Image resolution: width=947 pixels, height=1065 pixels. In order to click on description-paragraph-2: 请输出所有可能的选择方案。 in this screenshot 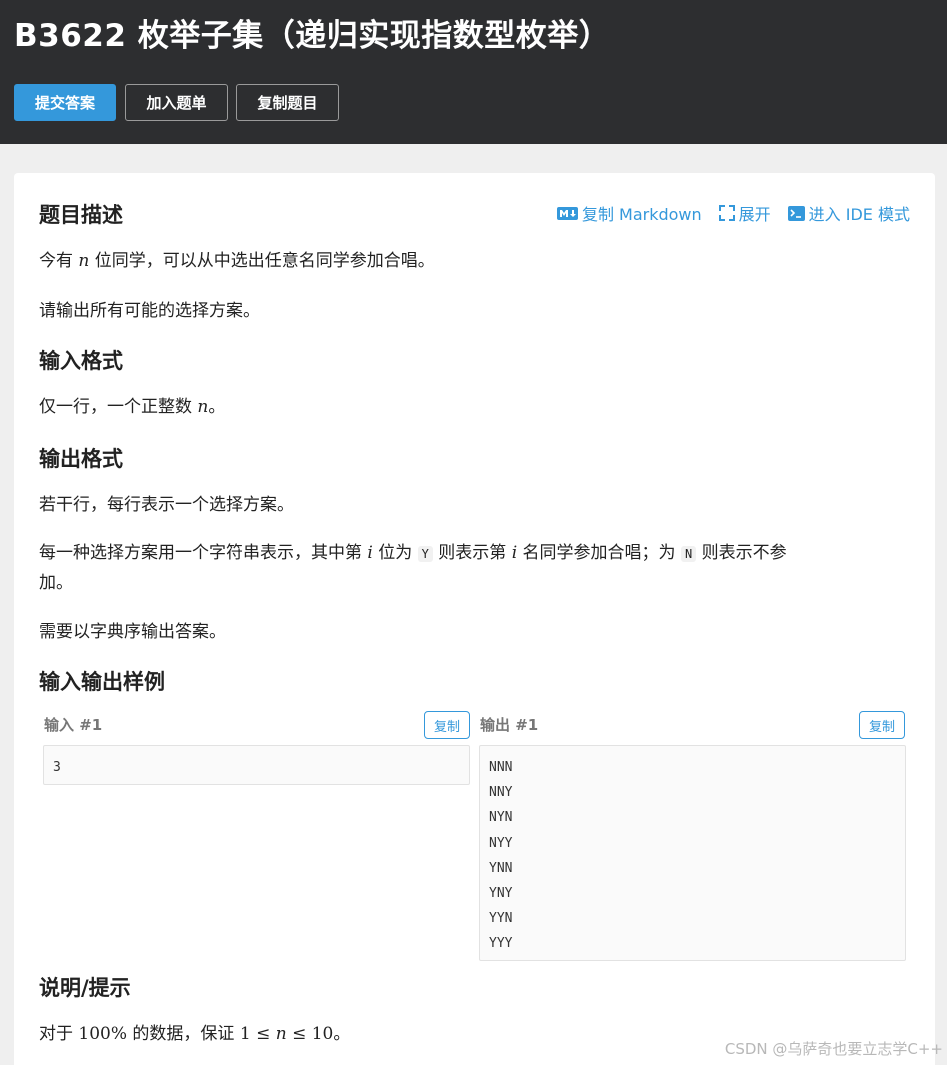, I will do `click(149, 311)`.